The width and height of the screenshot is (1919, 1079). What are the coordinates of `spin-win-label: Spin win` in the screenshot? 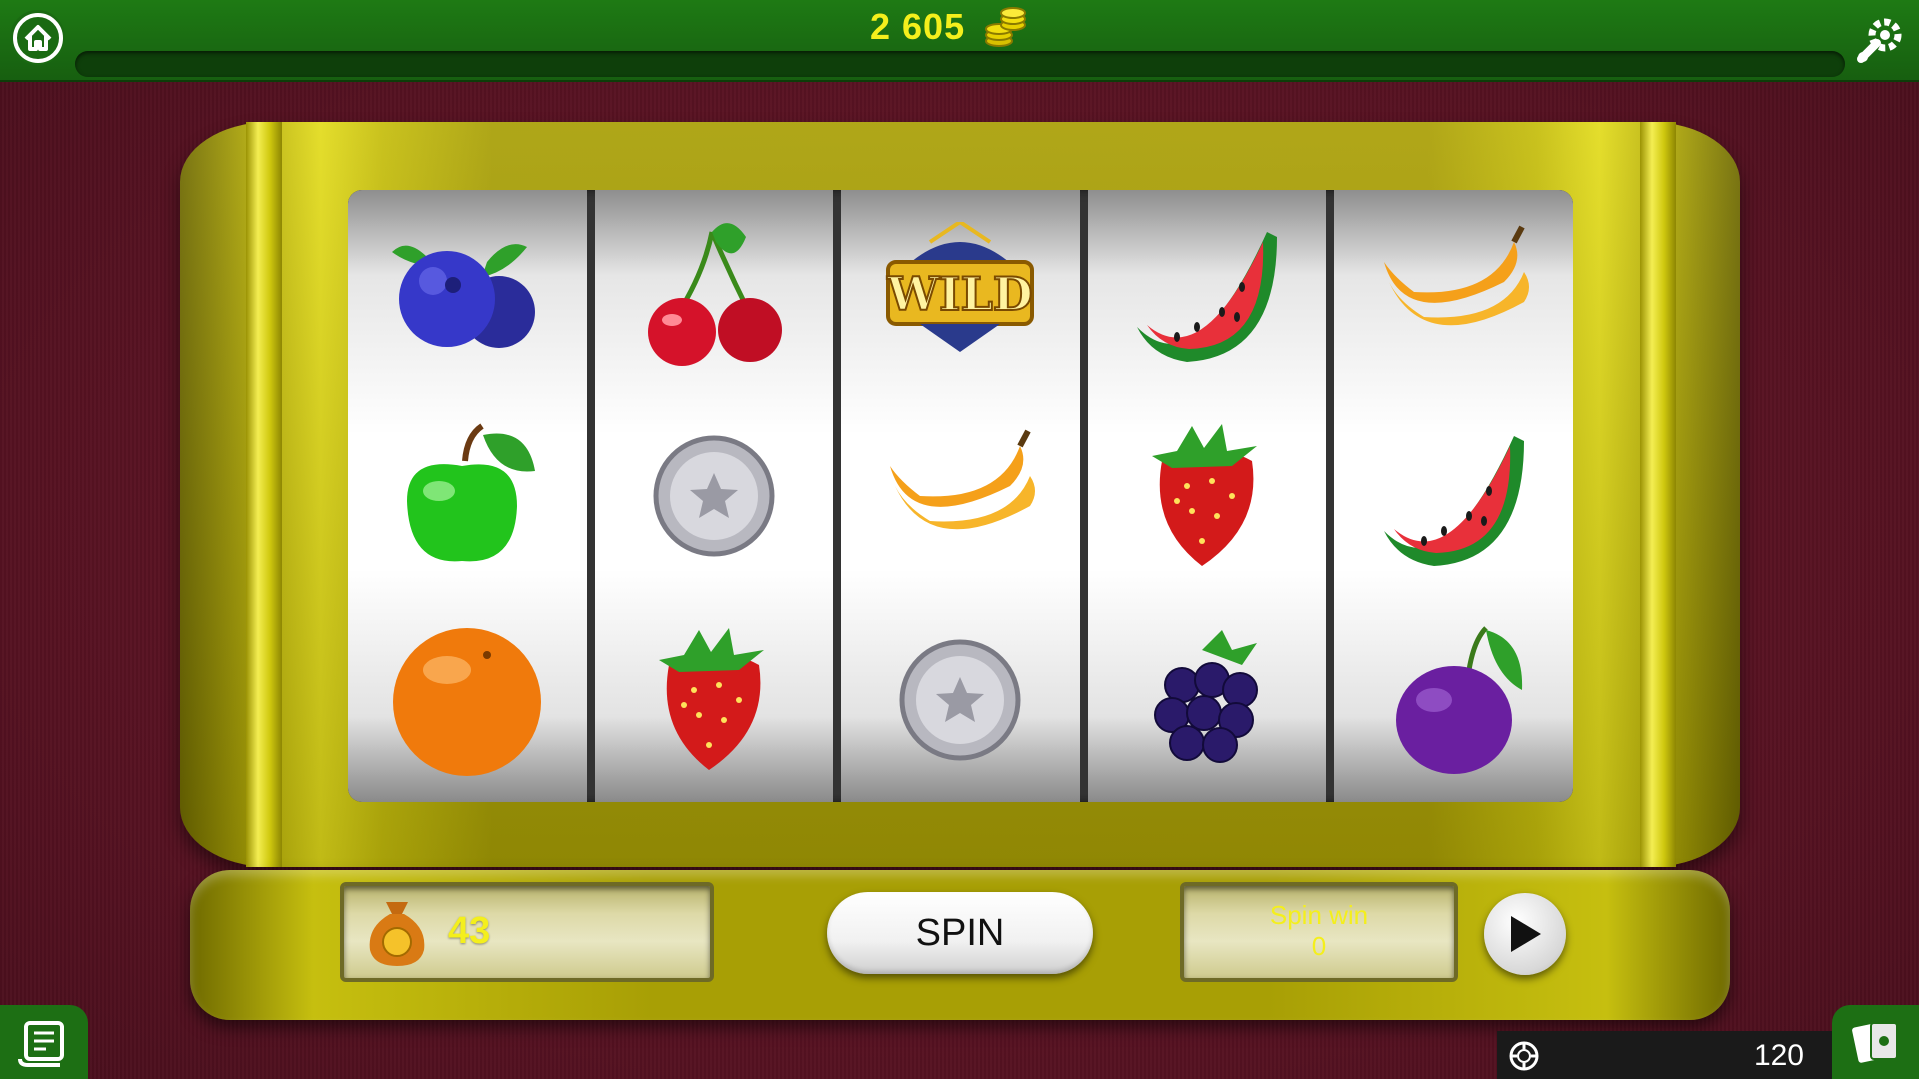 It's located at (1319, 915).